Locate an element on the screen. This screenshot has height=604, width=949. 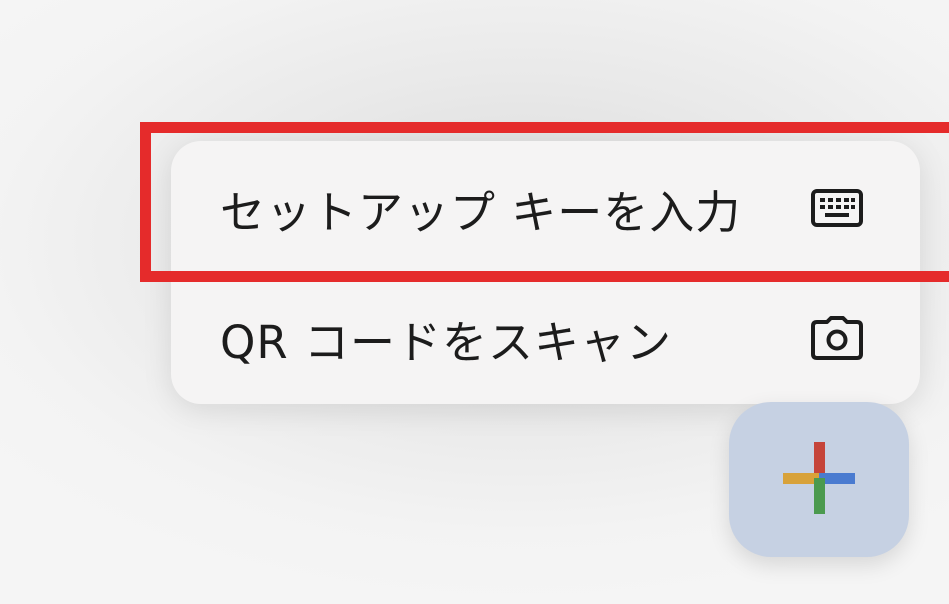
add-fab-button is located at coordinates (819, 479).